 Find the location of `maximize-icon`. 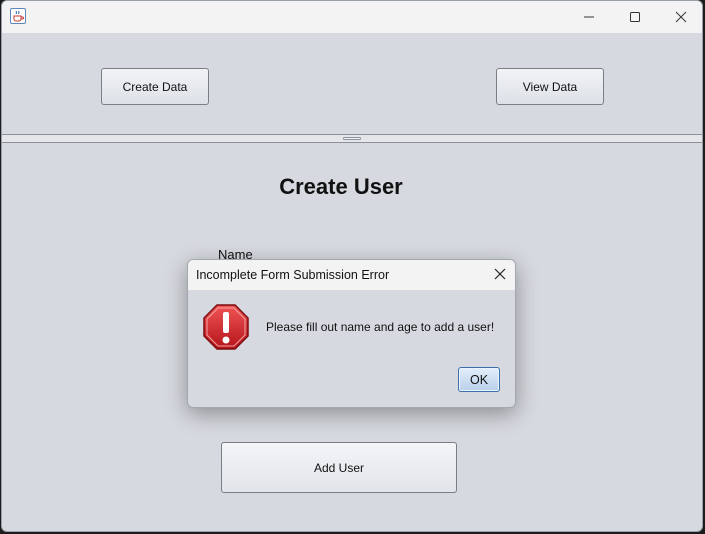

maximize-icon is located at coordinates (635, 17).